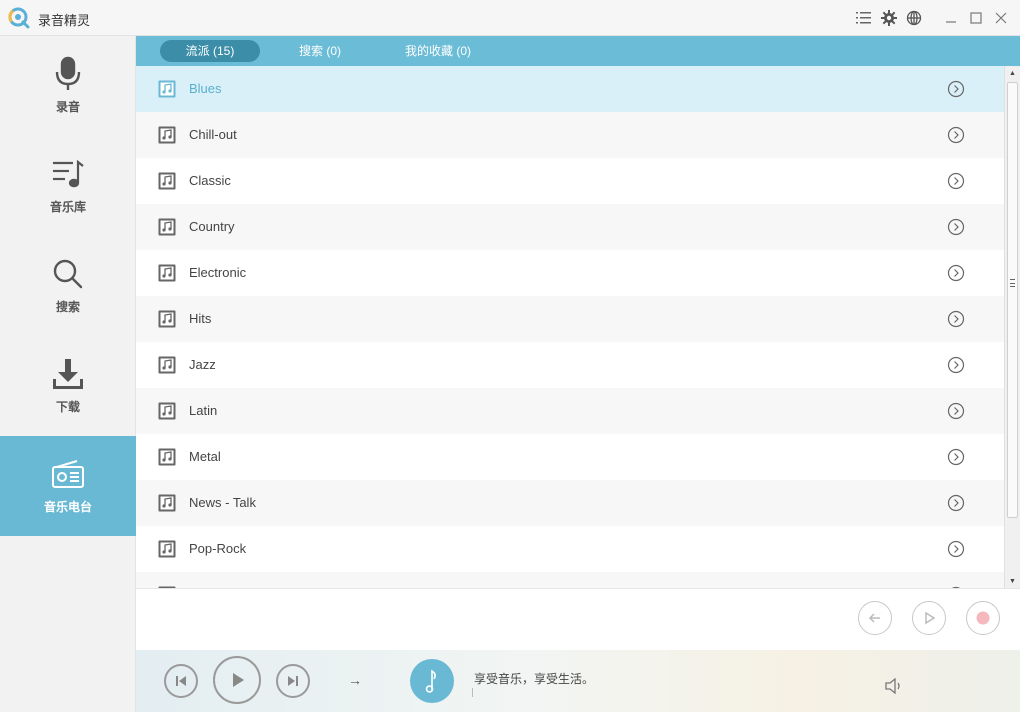  I want to click on genre-name: News - Talk, so click(222, 502).